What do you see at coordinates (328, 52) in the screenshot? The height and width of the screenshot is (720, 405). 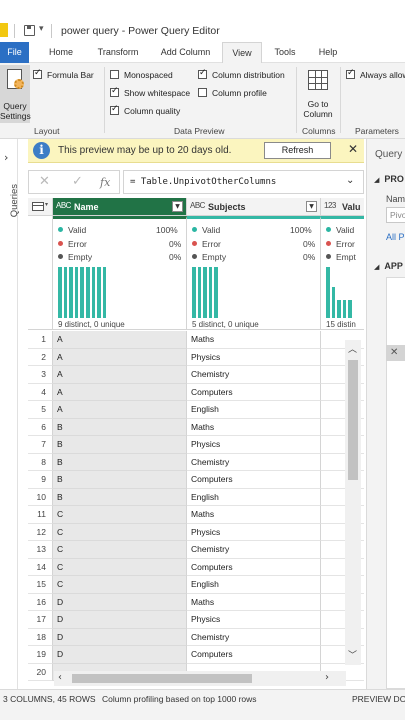 I see `tab-help: Help` at bounding box center [328, 52].